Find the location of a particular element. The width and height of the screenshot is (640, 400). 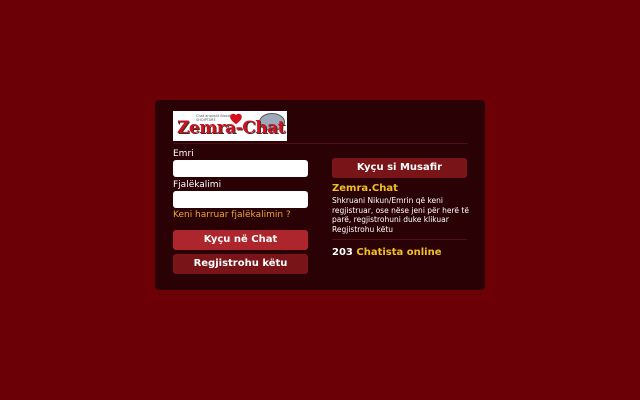

guest-login-button: Kyçu si Musafir is located at coordinates (399, 168).